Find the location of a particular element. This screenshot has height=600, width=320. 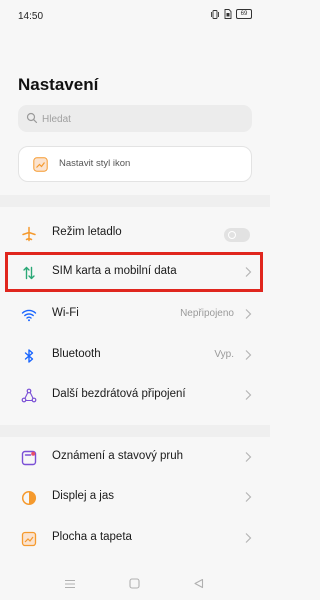

row-value: Vyp. is located at coordinates (224, 354).